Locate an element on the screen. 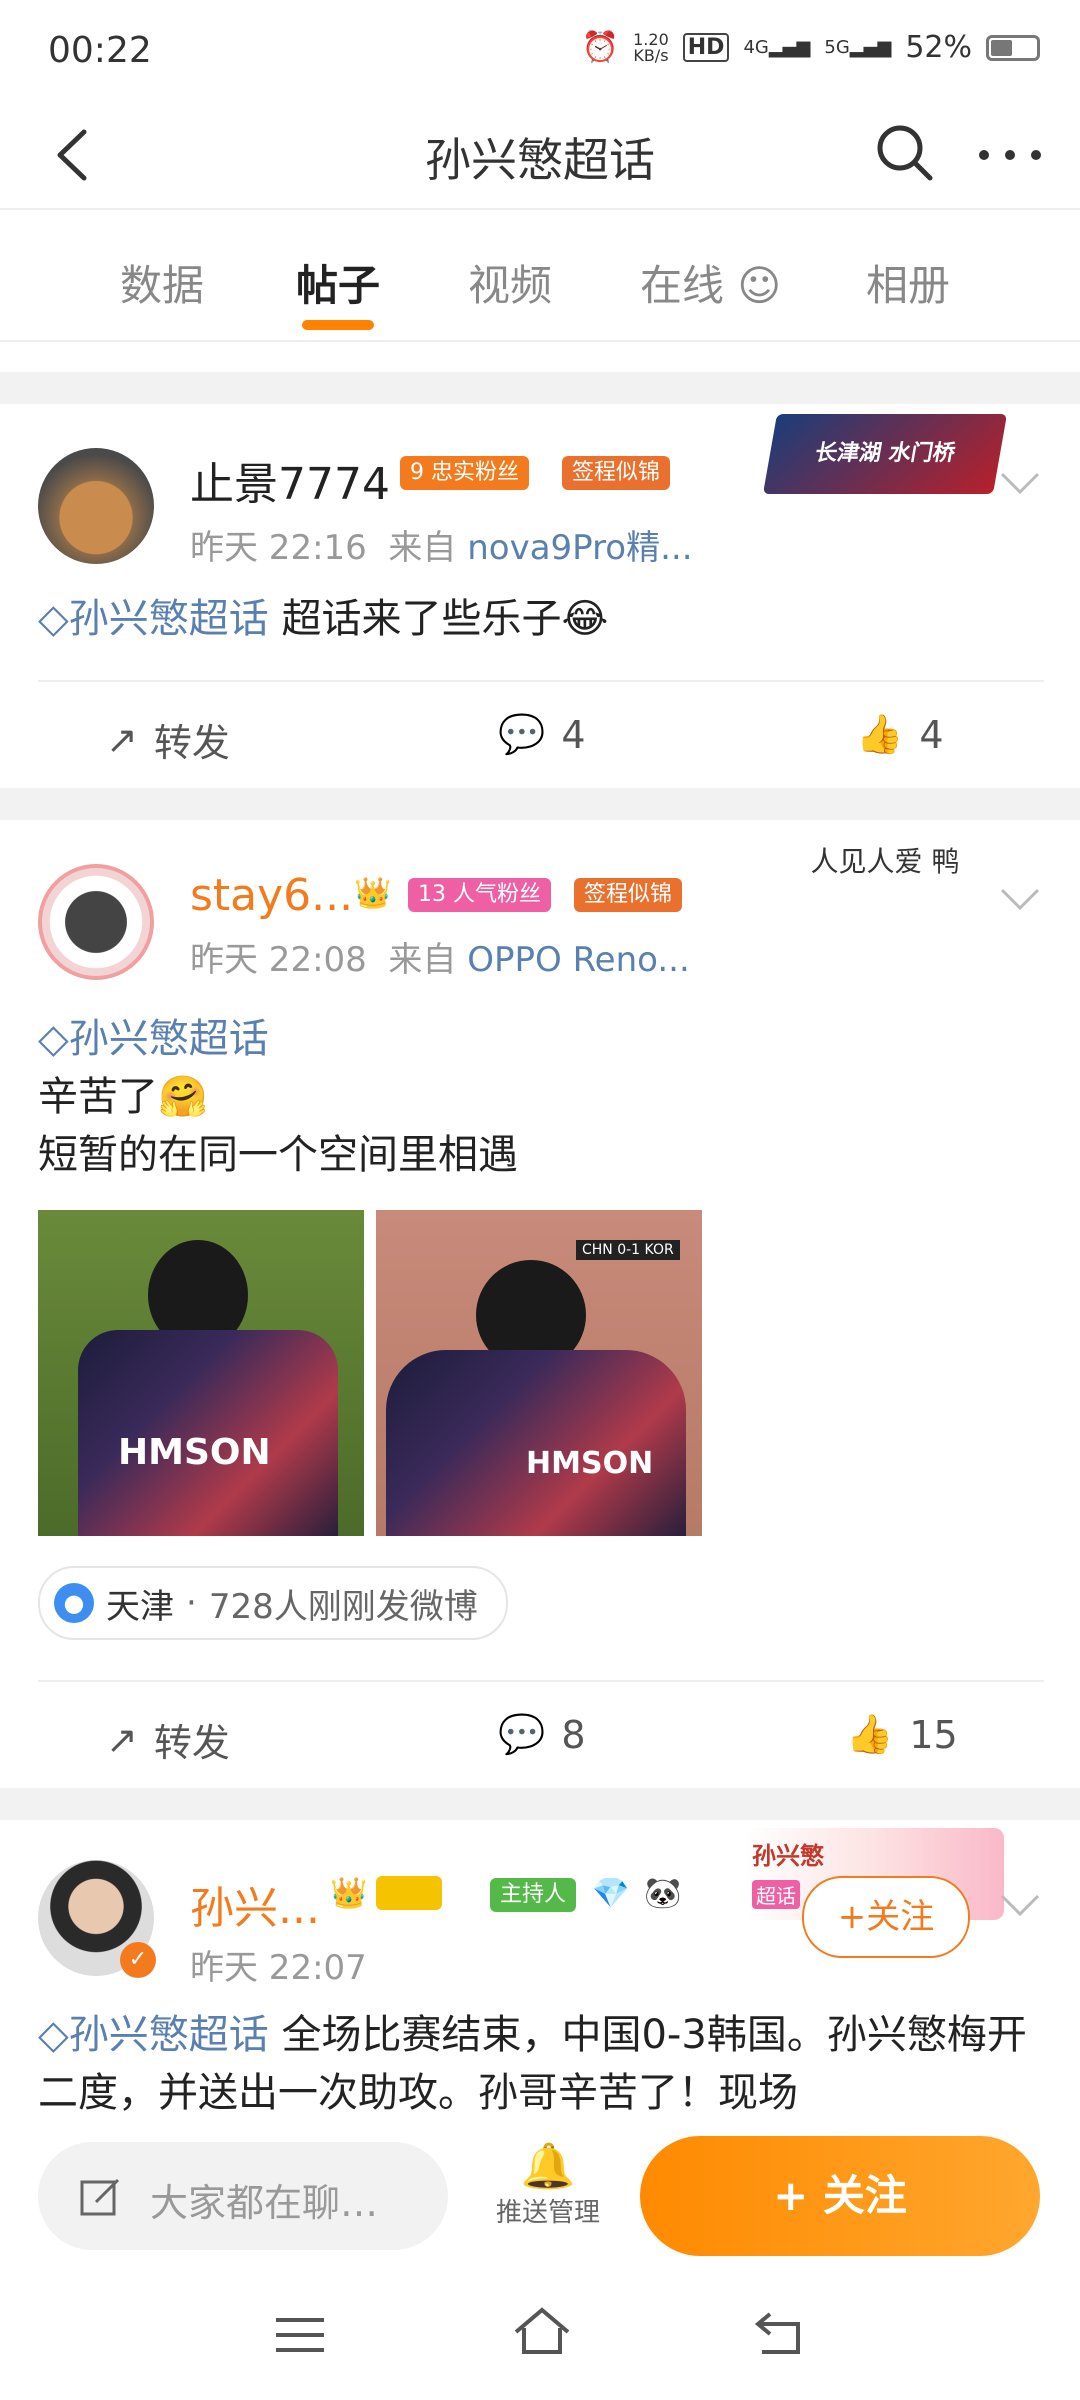  emoji-icon: 😂 is located at coordinates (585, 619).